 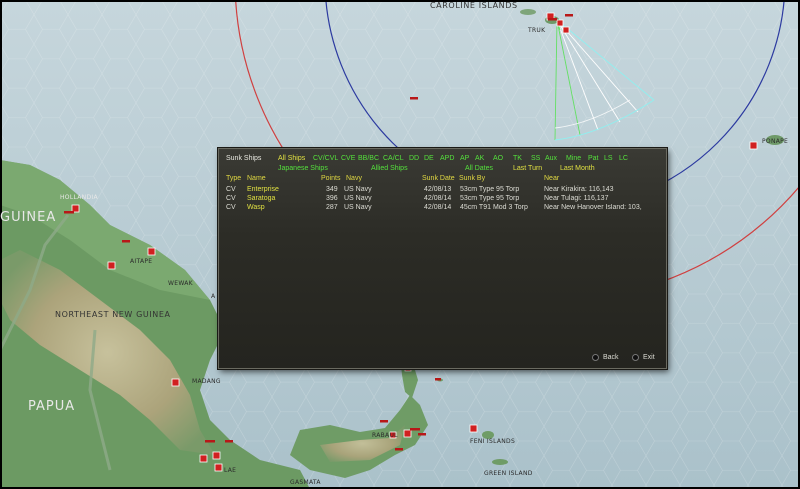 What do you see at coordinates (303, 168) in the screenshot?
I see `filter-japanese-ships: Japanese Ships` at bounding box center [303, 168].